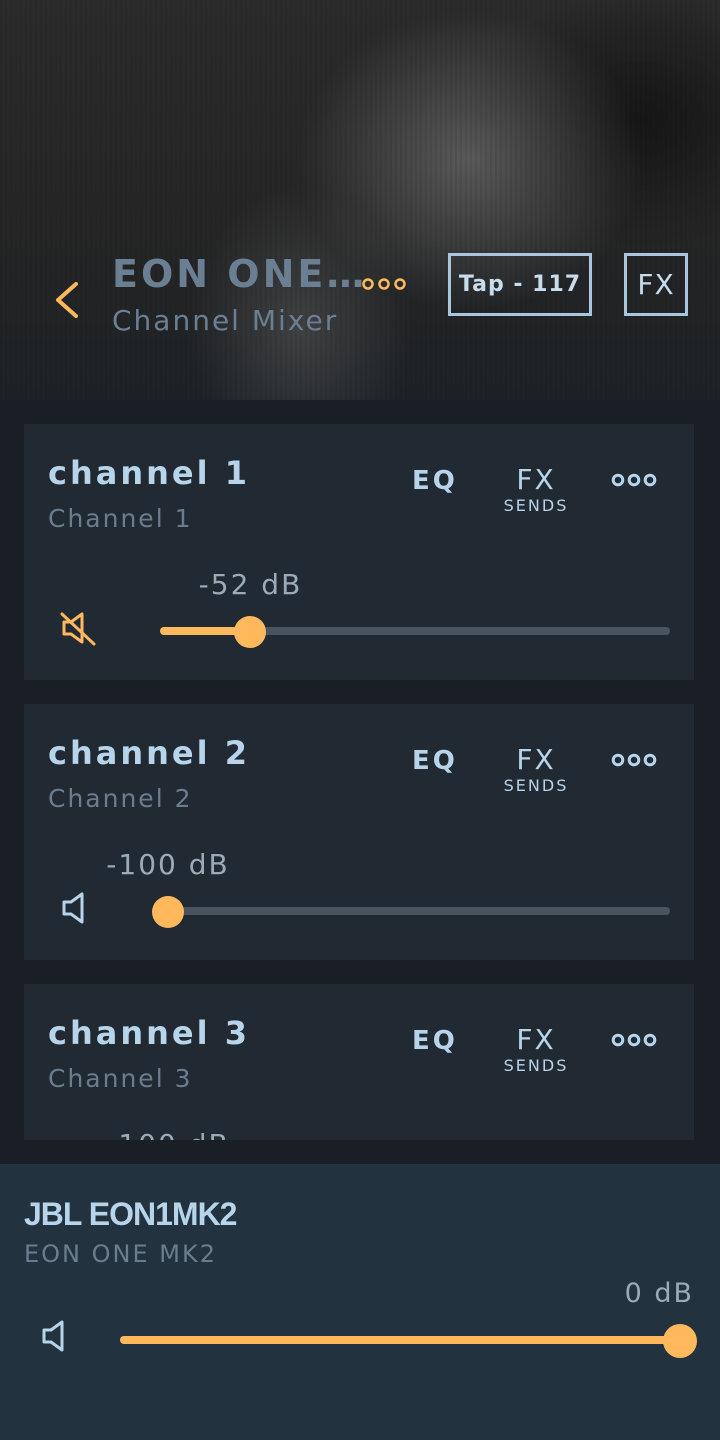  What do you see at coordinates (68, 300) in the screenshot?
I see `chevron-left-icon` at bounding box center [68, 300].